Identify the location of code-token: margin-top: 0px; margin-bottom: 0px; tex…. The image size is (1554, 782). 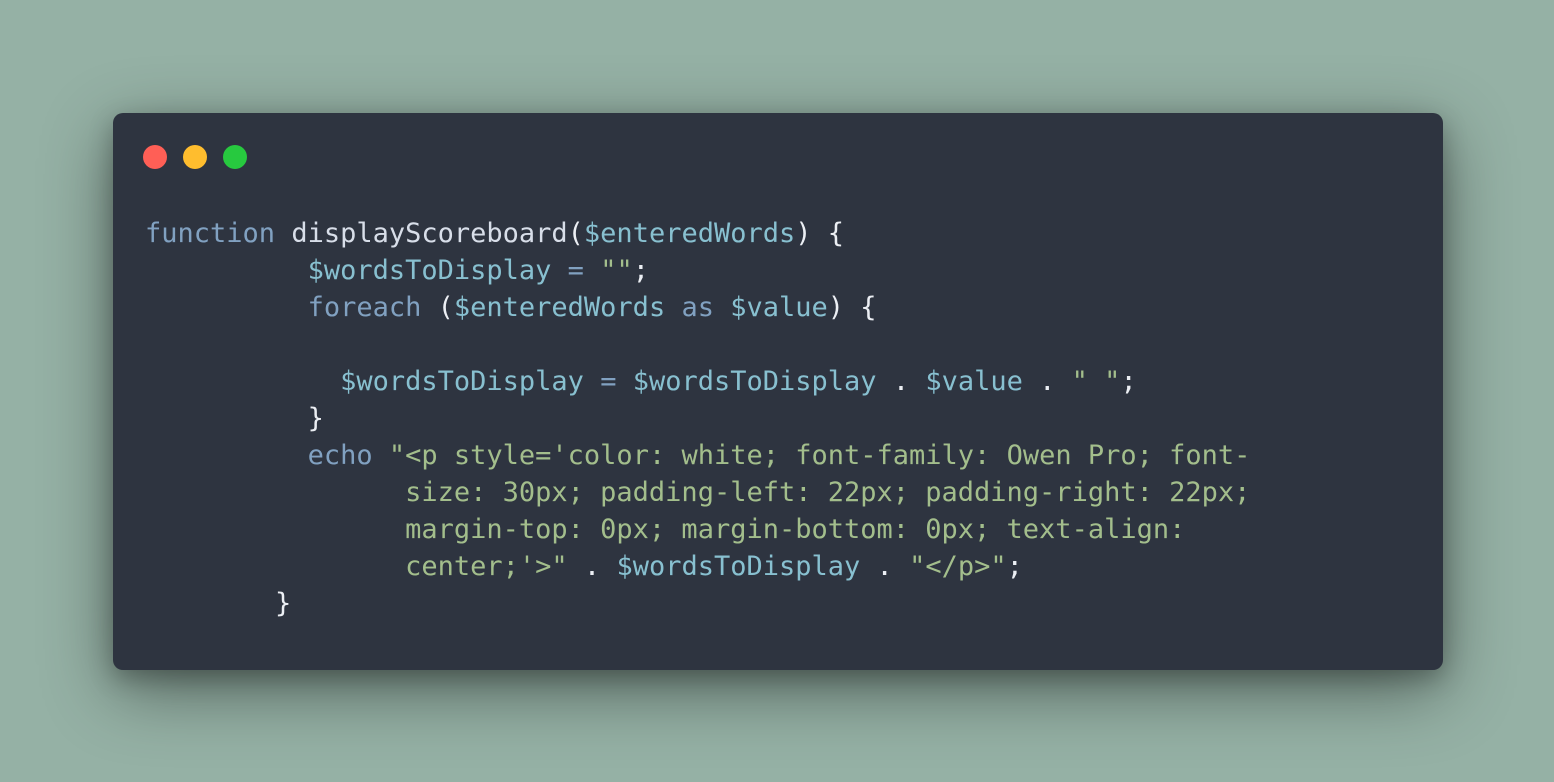
(795, 529).